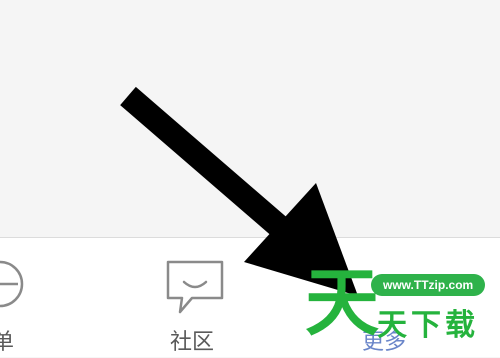  What do you see at coordinates (428, 285) in the screenshot?
I see `watermark-url: www.TTzip.com` at bounding box center [428, 285].